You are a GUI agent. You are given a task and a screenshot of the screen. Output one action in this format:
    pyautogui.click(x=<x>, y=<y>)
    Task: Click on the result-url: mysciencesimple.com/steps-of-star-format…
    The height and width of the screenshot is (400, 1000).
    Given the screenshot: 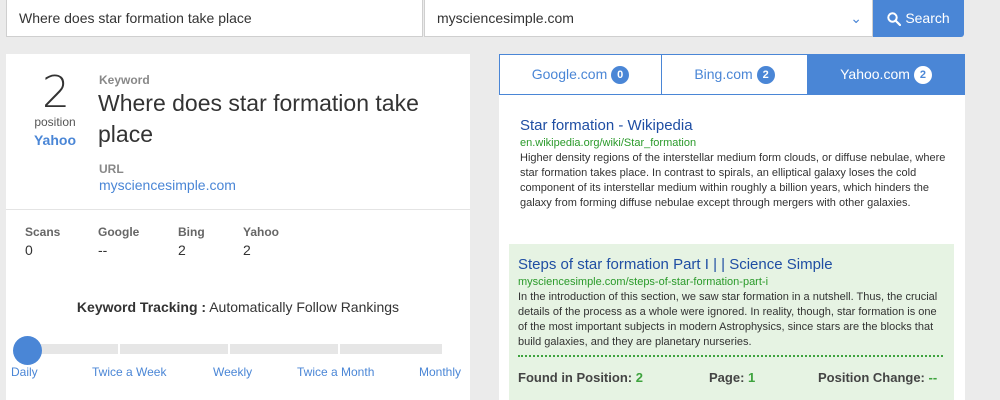 What is the action you would take?
    pyautogui.click(x=643, y=282)
    